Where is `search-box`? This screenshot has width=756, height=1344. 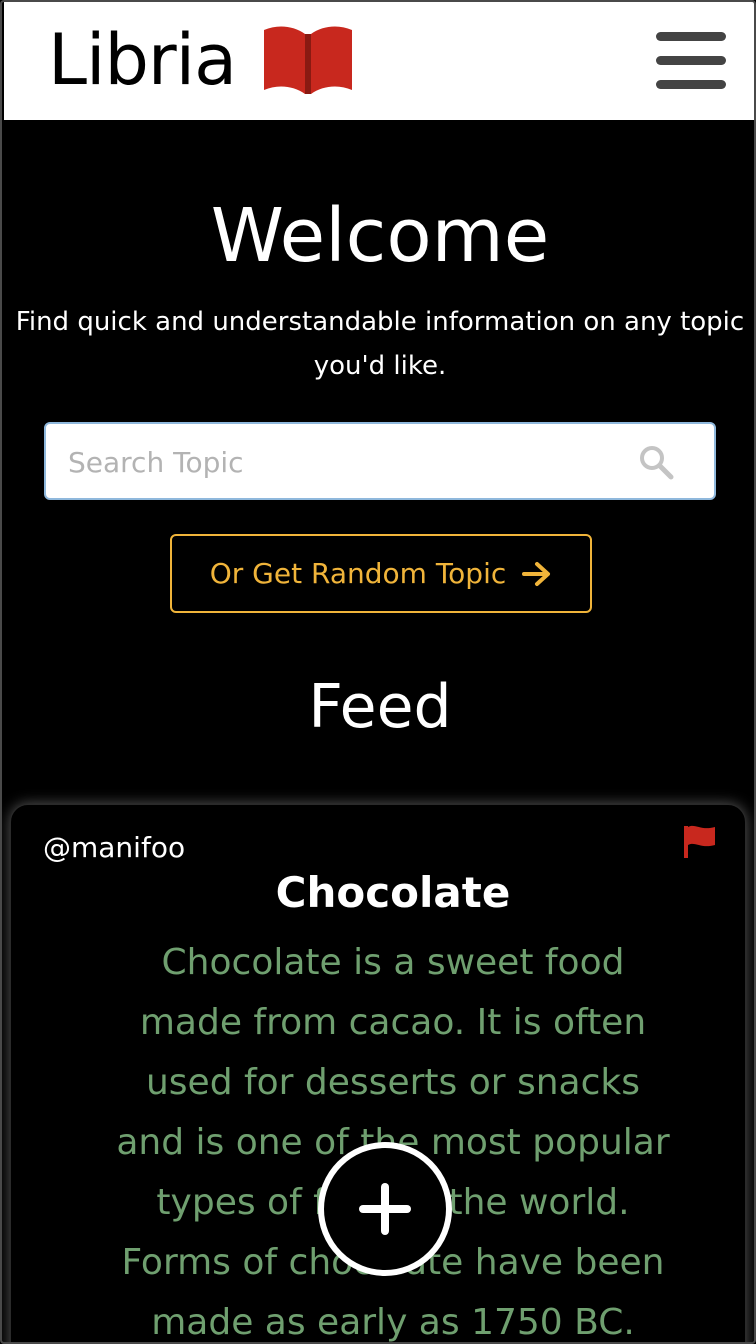 search-box is located at coordinates (380, 461).